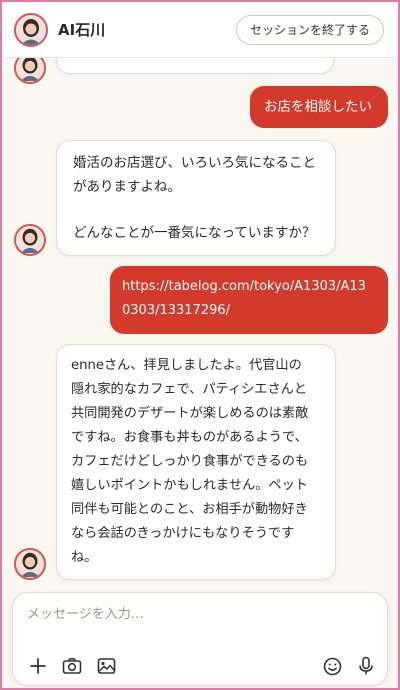  Describe the element at coordinates (190, 413) in the screenshot. I see `message-line: 共同開発のデザートが楽しめるのは素敵` at that location.